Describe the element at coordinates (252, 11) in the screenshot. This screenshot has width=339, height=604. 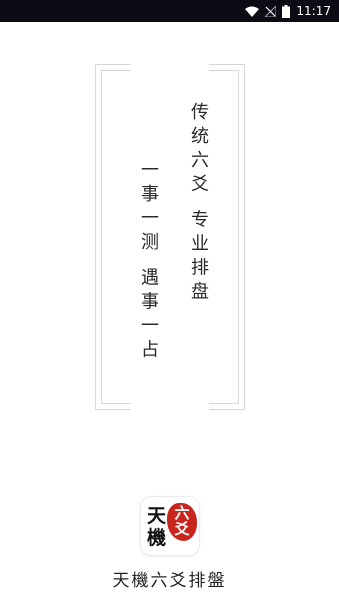
I see `wifi-icon` at that location.